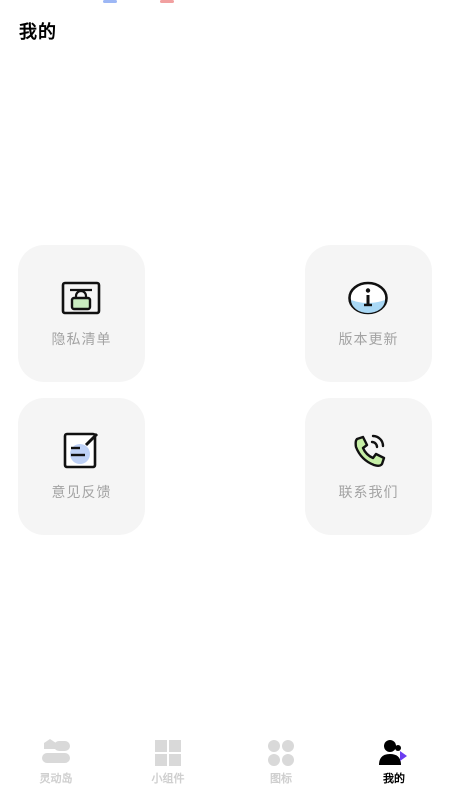 Image resolution: width=450 pixels, height=800 pixels. What do you see at coordinates (81, 450) in the screenshot?
I see `feedback-edit-icon` at bounding box center [81, 450].